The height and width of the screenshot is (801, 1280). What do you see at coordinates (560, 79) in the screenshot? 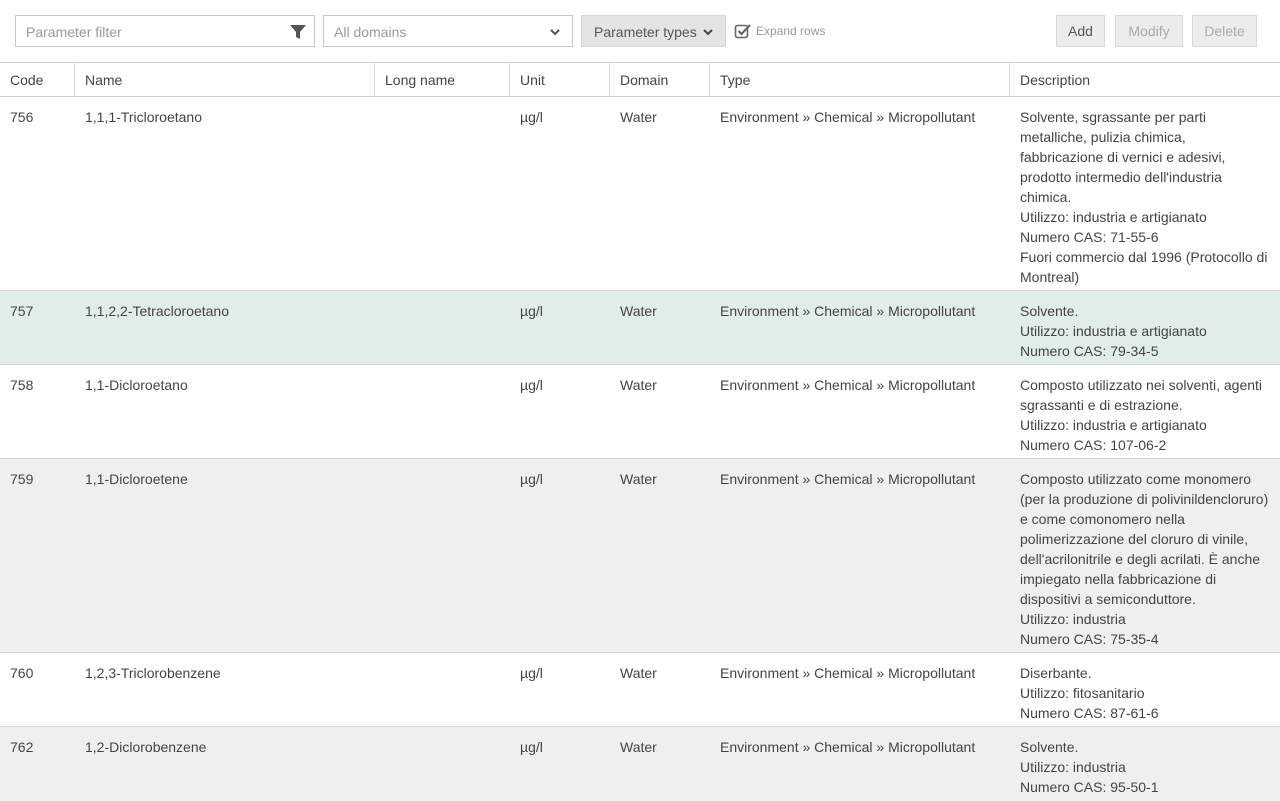
I see `column-header-unit: Unit` at bounding box center [560, 79].